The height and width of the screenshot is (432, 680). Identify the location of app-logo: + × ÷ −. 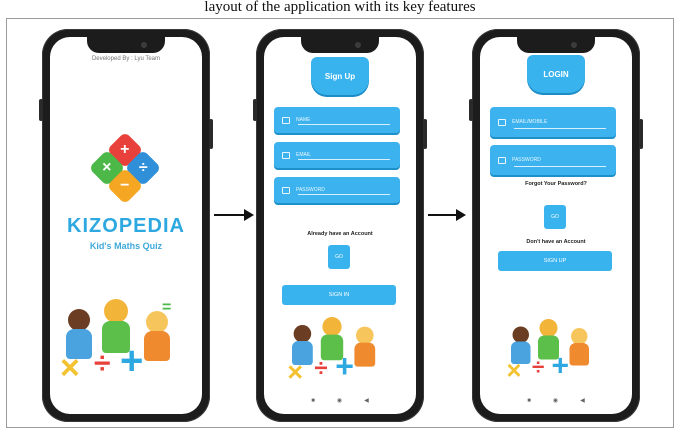
(125, 169).